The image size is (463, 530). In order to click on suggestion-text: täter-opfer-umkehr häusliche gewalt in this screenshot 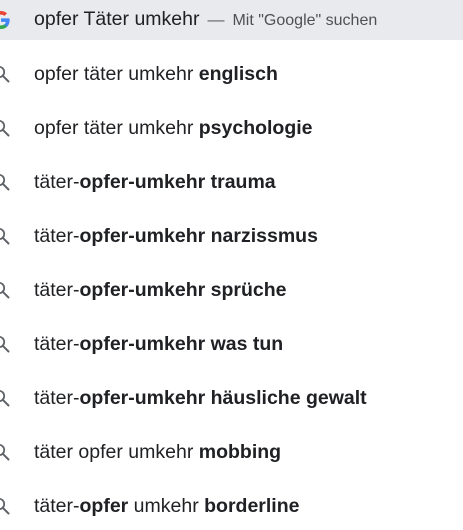, I will do `click(200, 398)`.